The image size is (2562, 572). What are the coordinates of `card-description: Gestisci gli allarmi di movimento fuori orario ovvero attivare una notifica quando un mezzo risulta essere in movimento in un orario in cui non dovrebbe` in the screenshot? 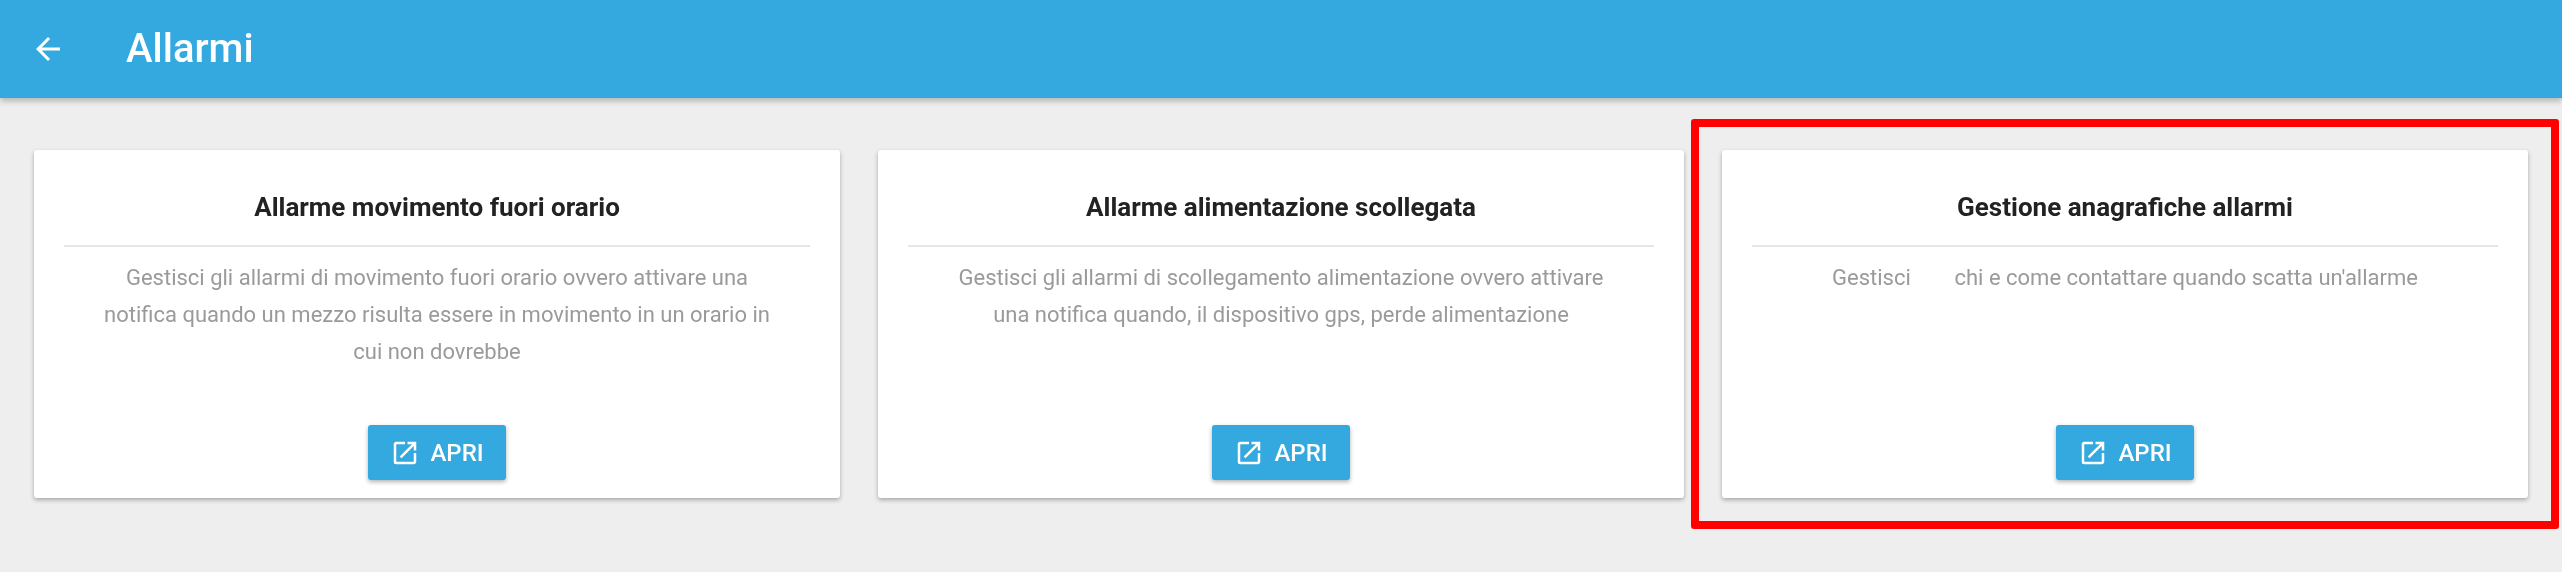 It's located at (437, 315).